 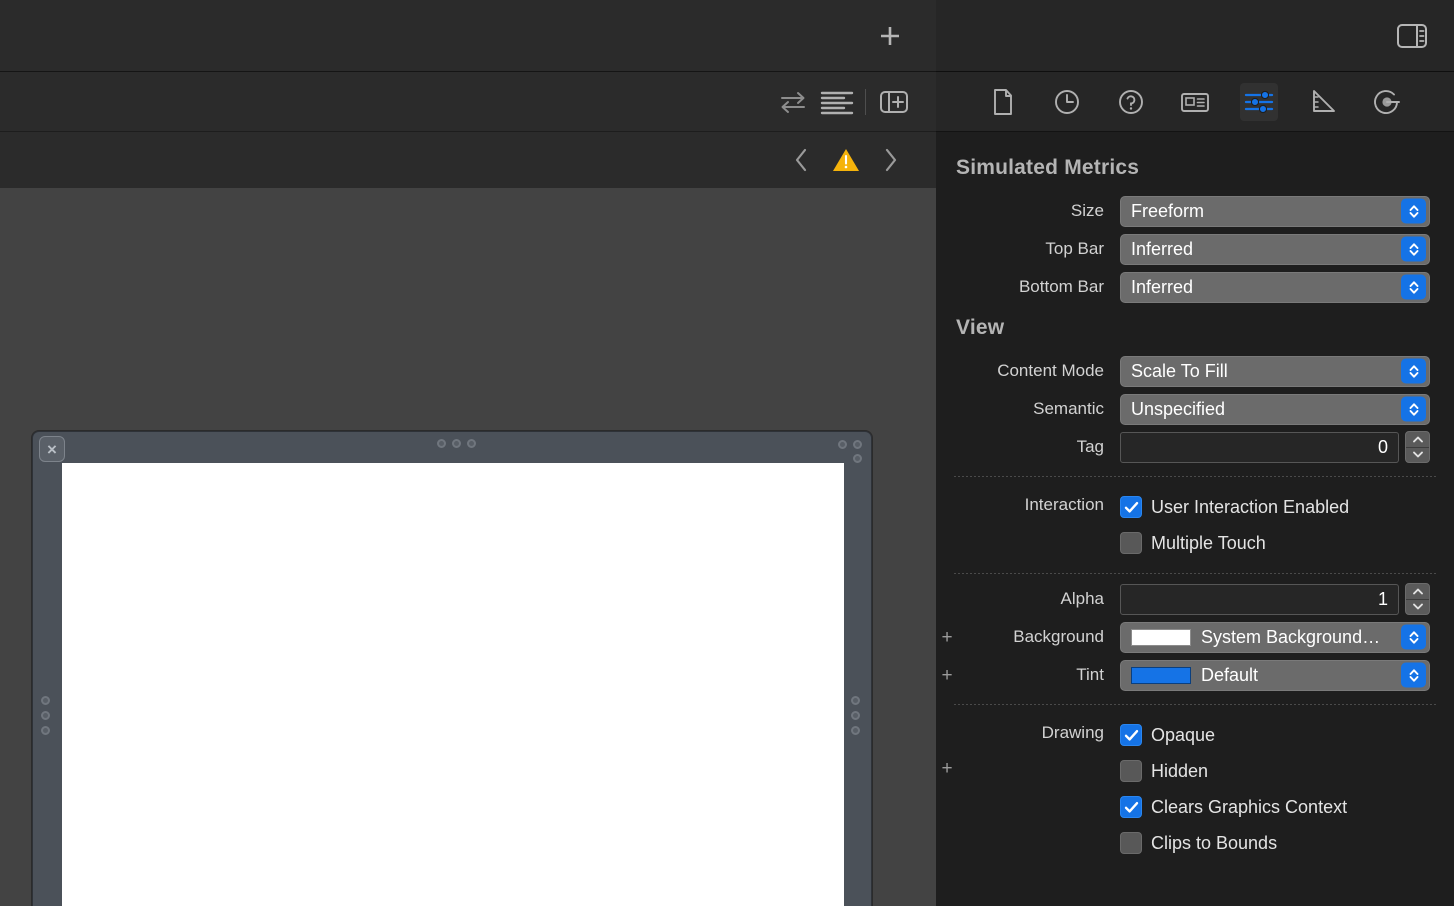 I want to click on popup-value-bottom-bar: Inferred, so click(x=1162, y=286).